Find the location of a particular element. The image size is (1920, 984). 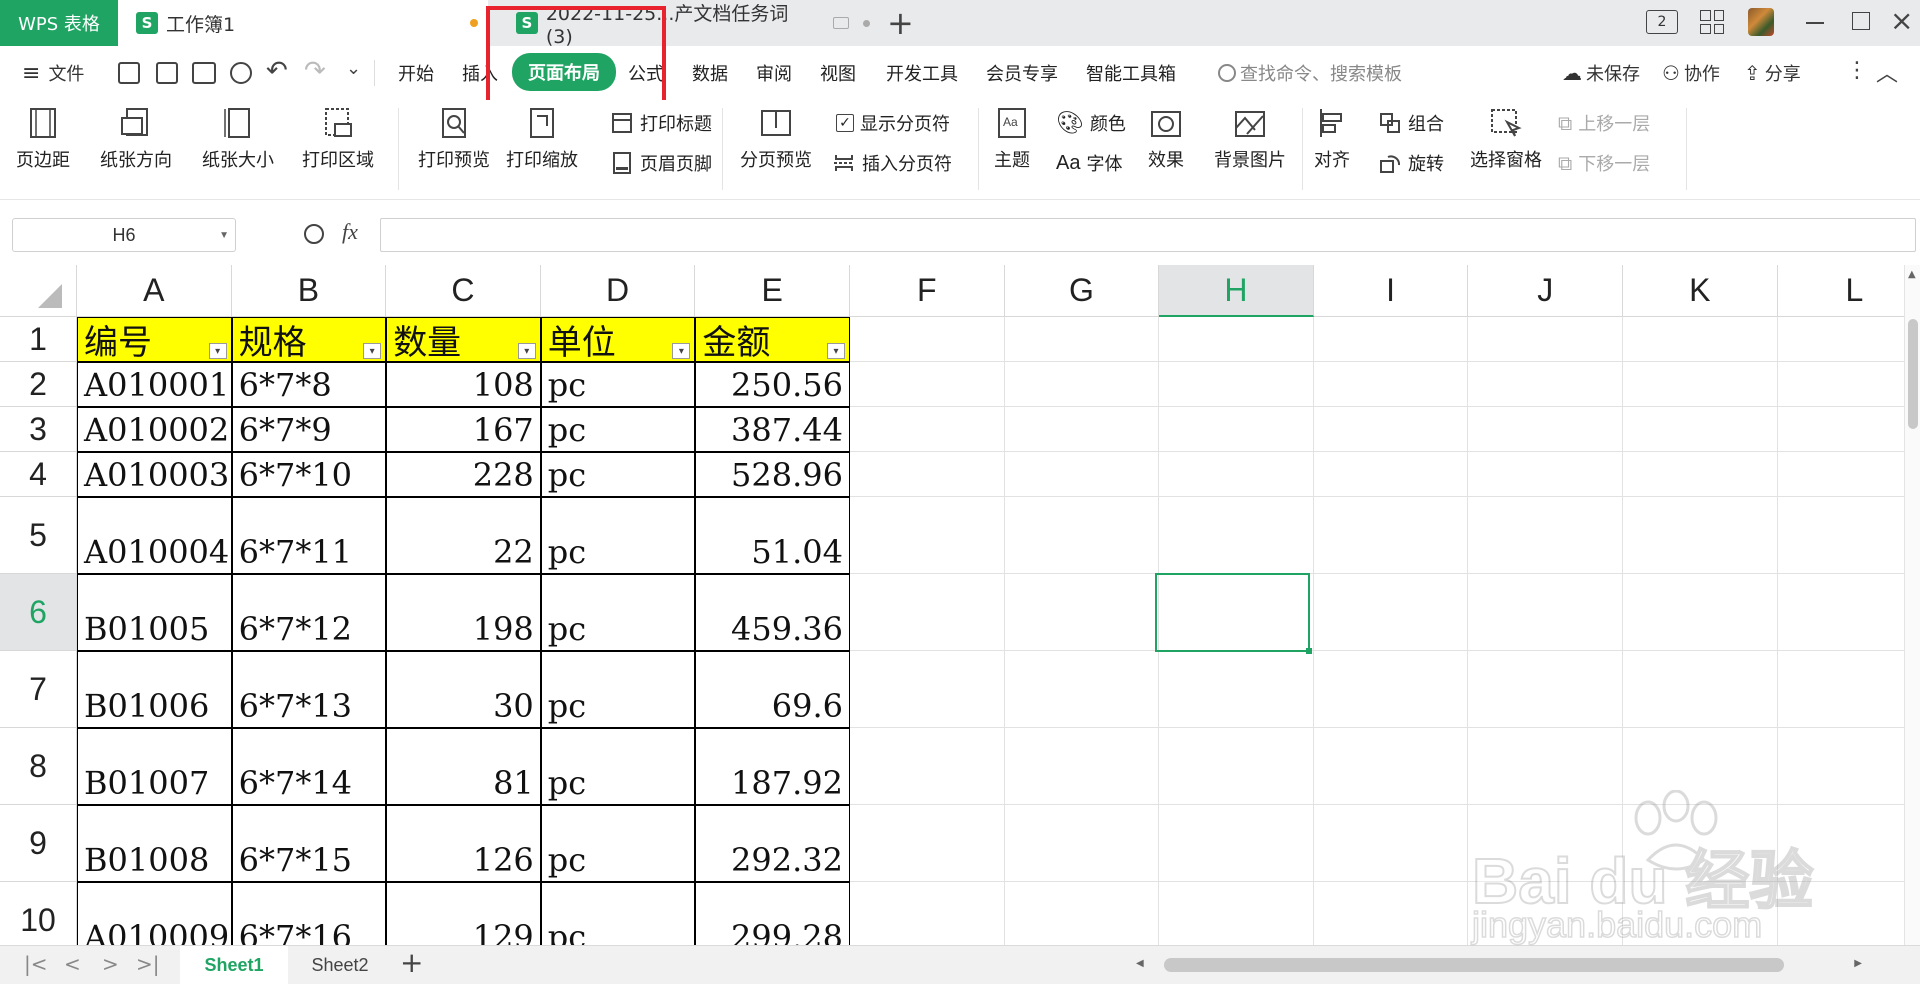

zoom-search-icon is located at coordinates (314, 234).